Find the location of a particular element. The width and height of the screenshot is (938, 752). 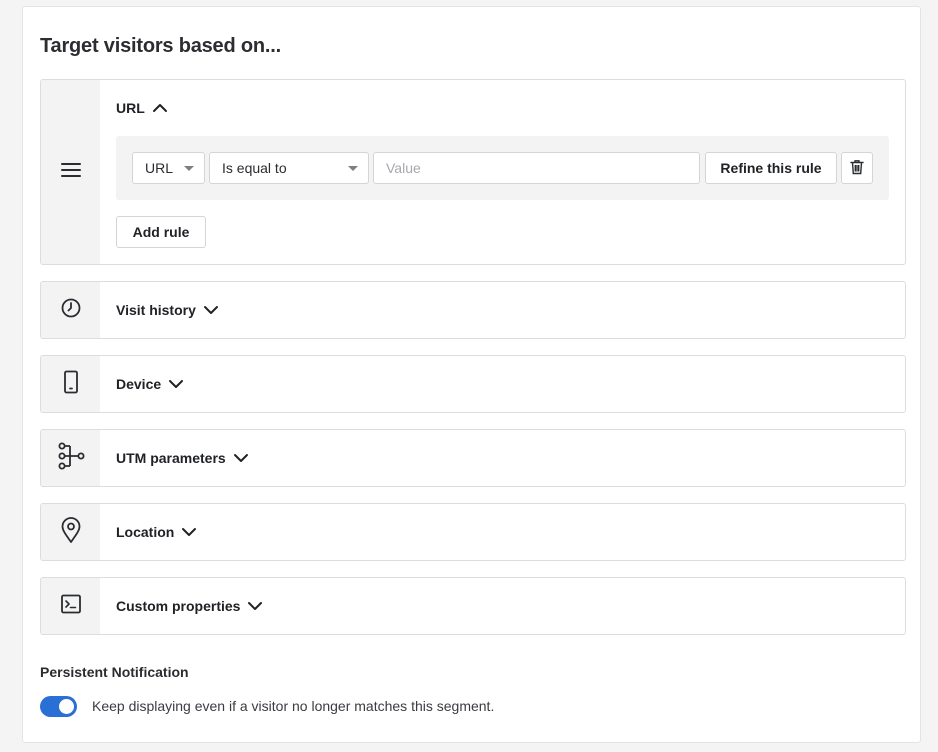

section-utm-title: UTM parameters is located at coordinates (171, 458).